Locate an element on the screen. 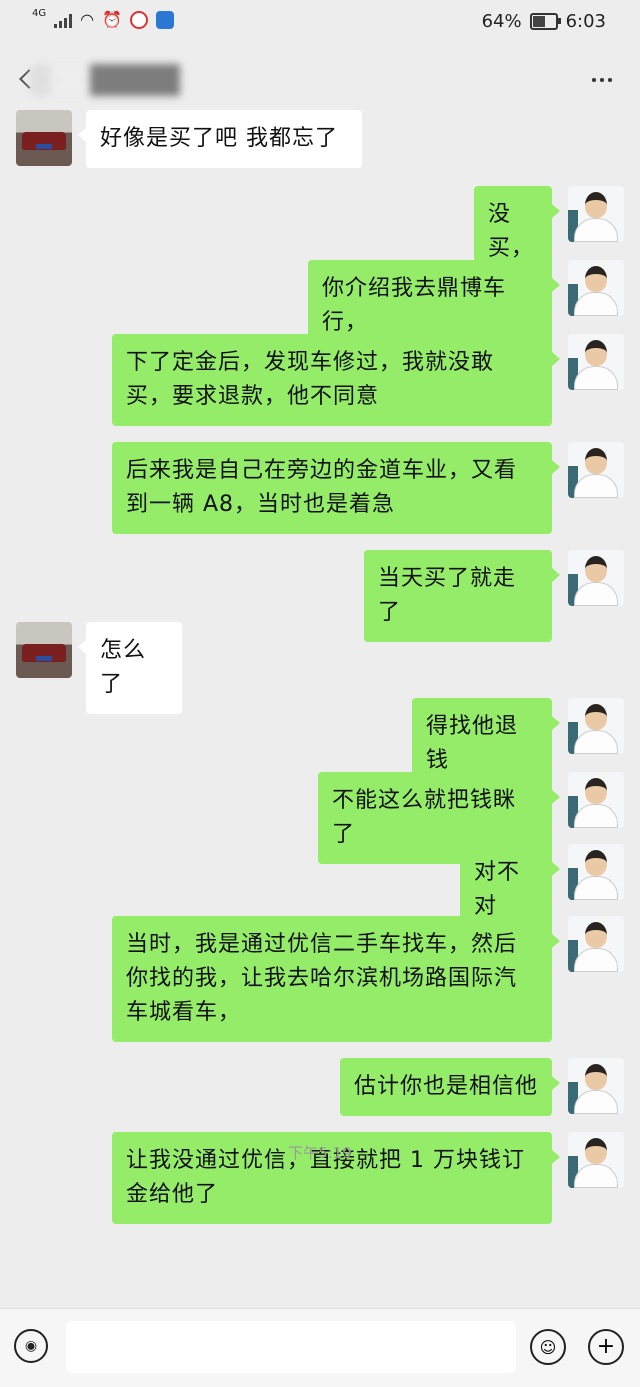  input-bar: ◉ ☺ + is located at coordinates (320, 1347).